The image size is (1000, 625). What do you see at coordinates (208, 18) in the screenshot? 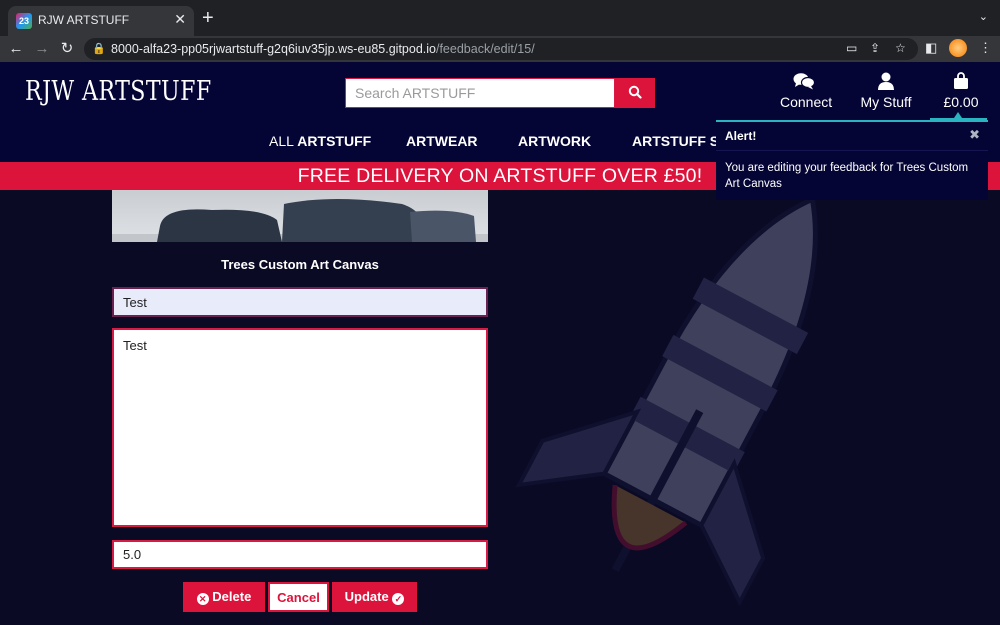
I see `new-tab-icon: +` at bounding box center [208, 18].